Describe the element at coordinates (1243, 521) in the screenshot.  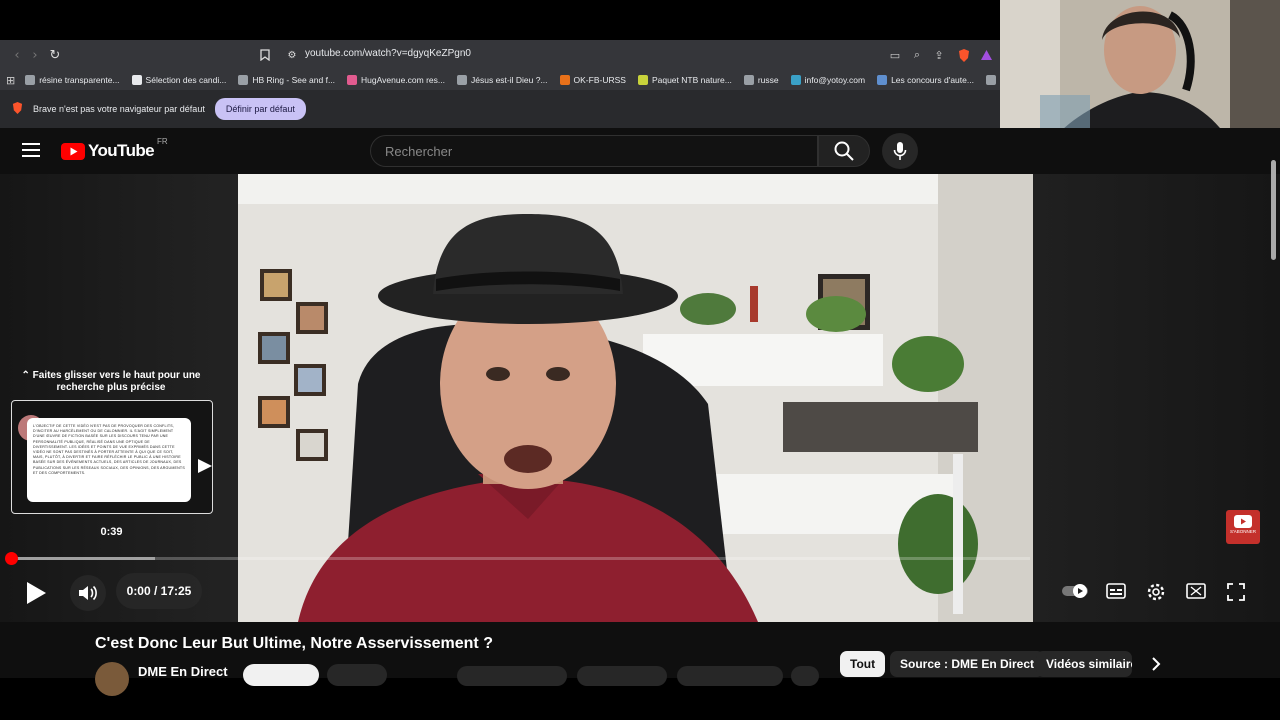
I see `youtube-icon` at that location.